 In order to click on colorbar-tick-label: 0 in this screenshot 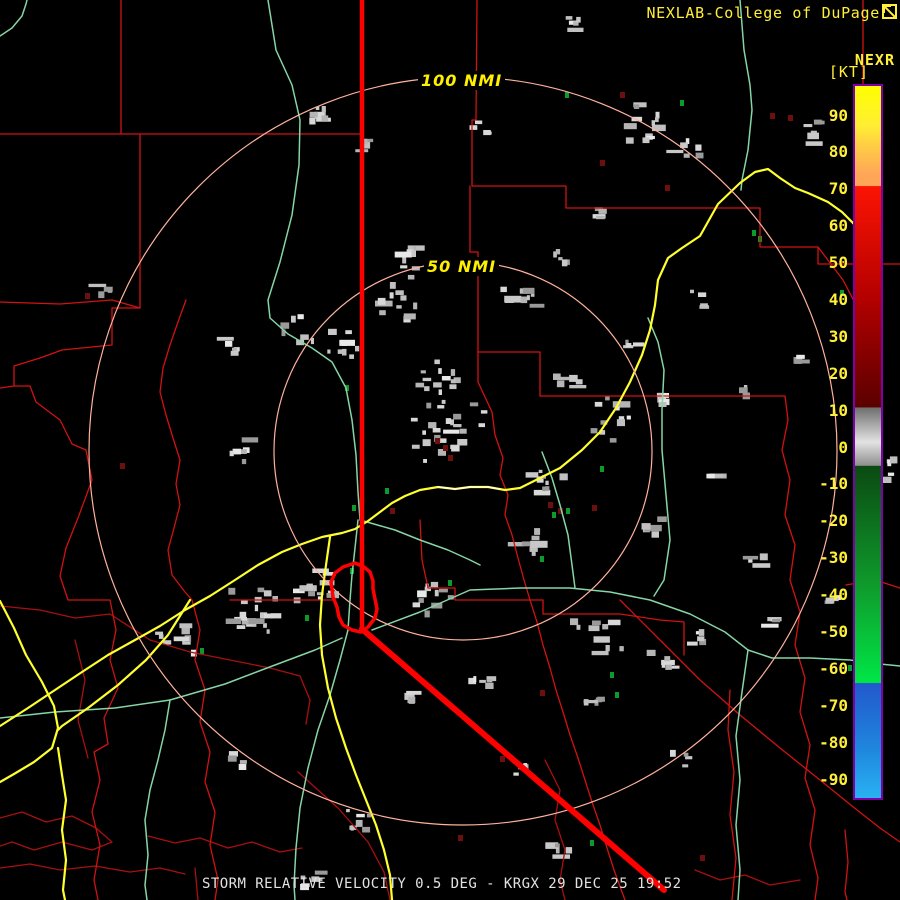, I will do `click(843, 447)`.